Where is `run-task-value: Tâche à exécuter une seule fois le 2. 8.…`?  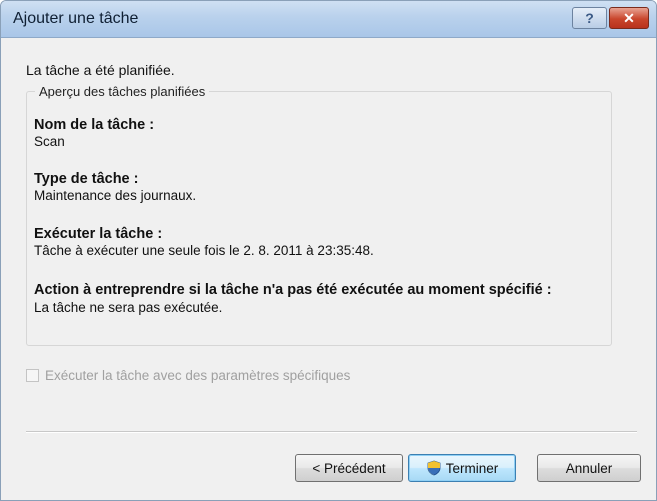
run-task-value: Tâche à exécuter une seule fois le 2. 8.… is located at coordinates (204, 250).